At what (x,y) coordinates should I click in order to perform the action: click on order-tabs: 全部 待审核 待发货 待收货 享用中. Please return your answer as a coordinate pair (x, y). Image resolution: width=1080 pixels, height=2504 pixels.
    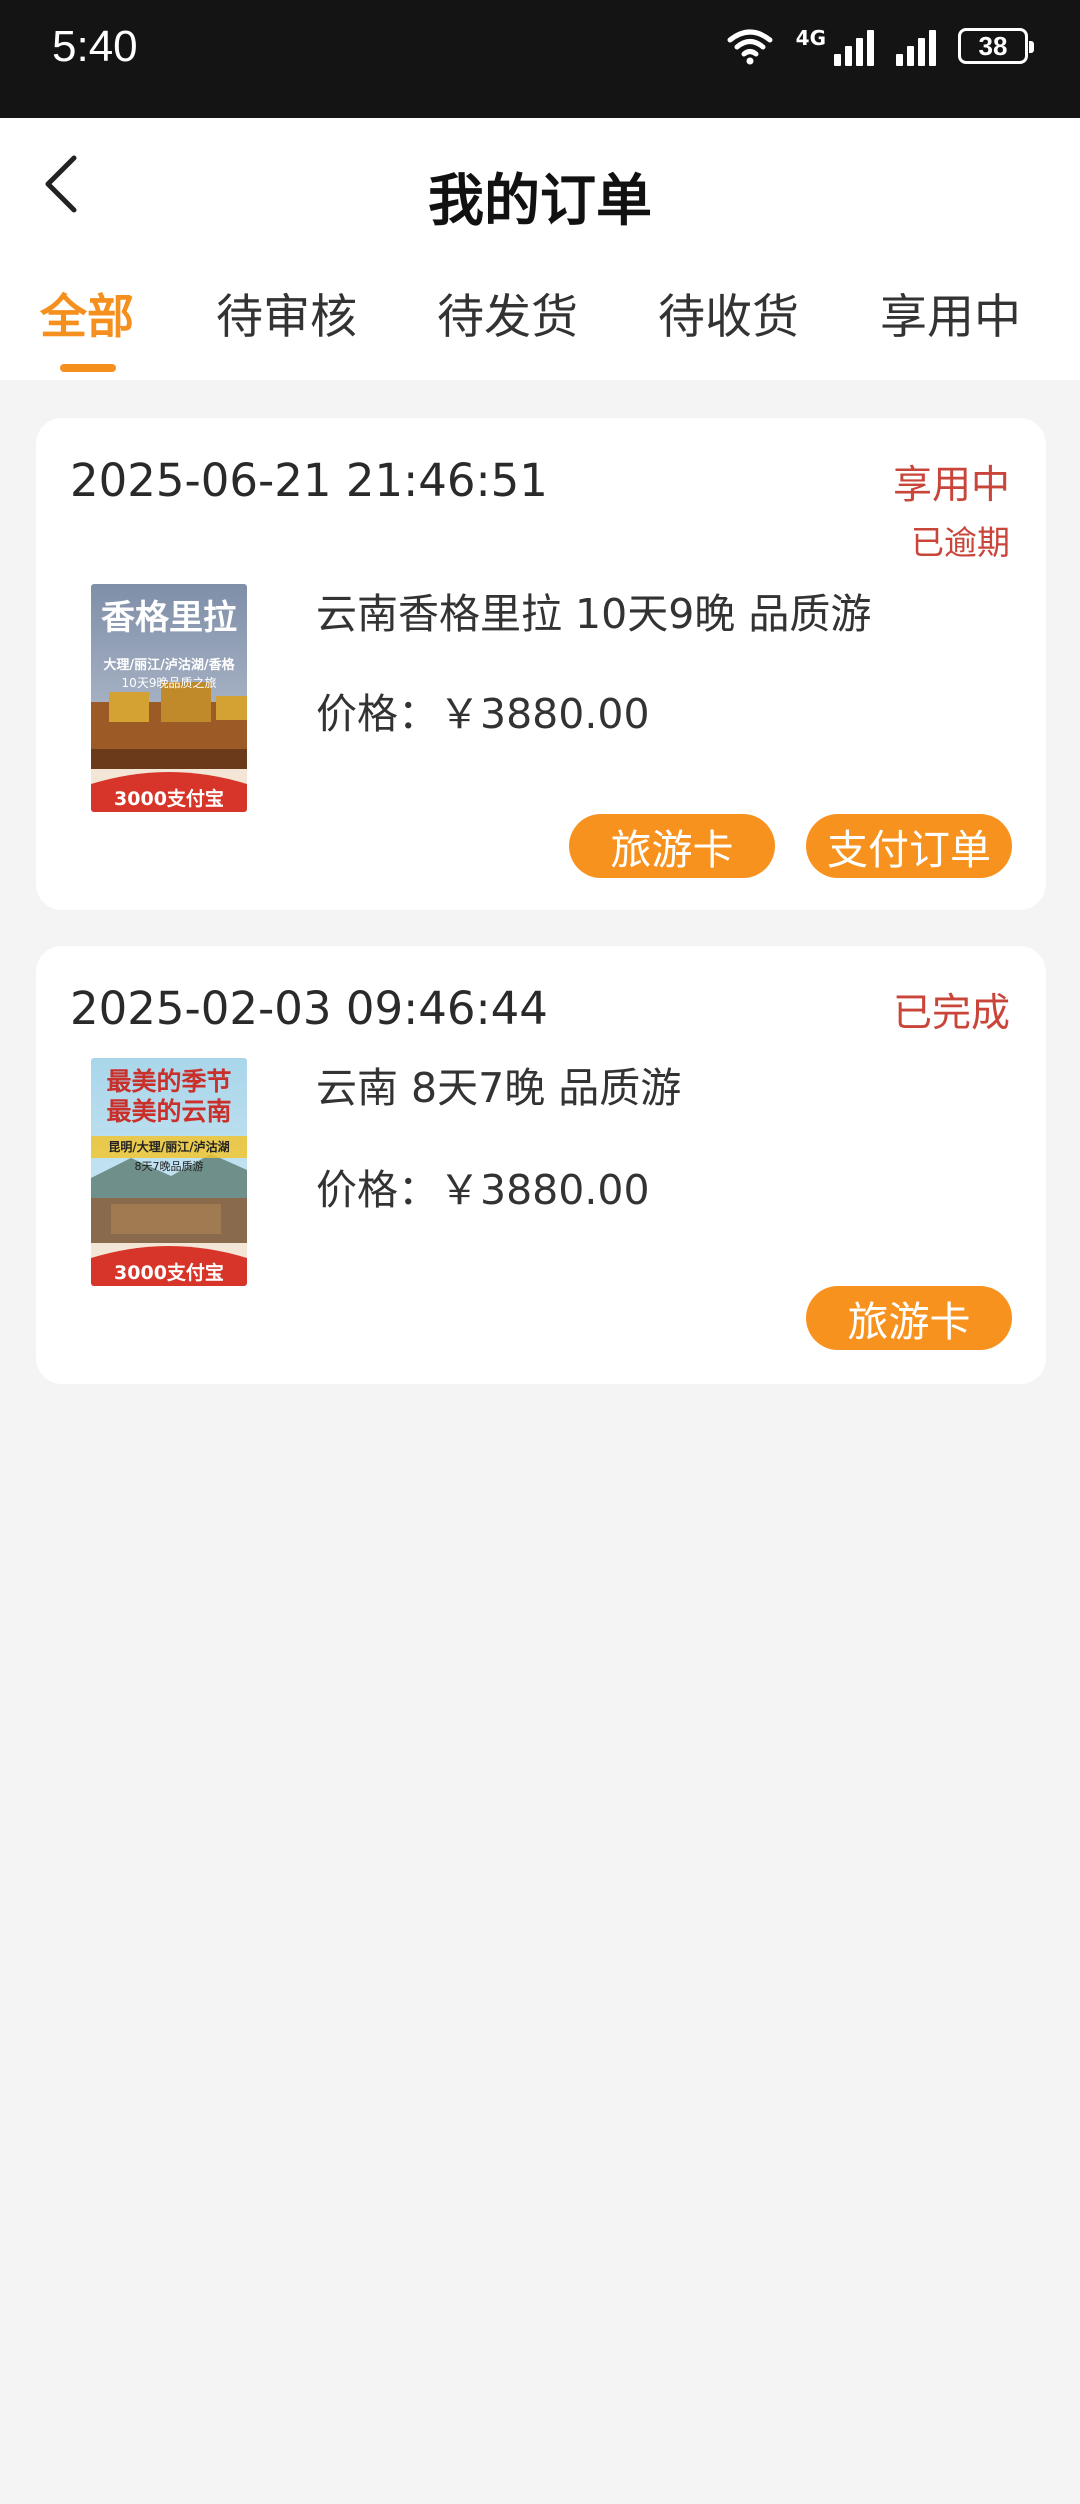
    Looking at the image, I should click on (540, 328).